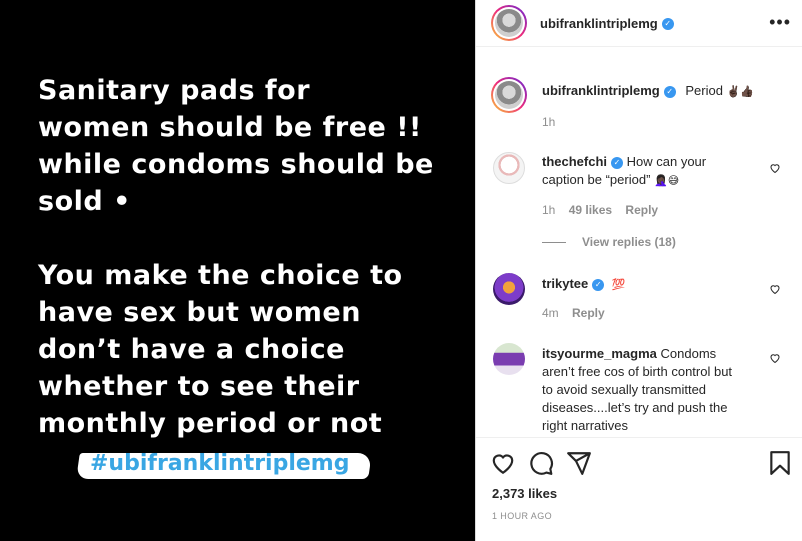  I want to click on caption-text: Period, so click(704, 90).